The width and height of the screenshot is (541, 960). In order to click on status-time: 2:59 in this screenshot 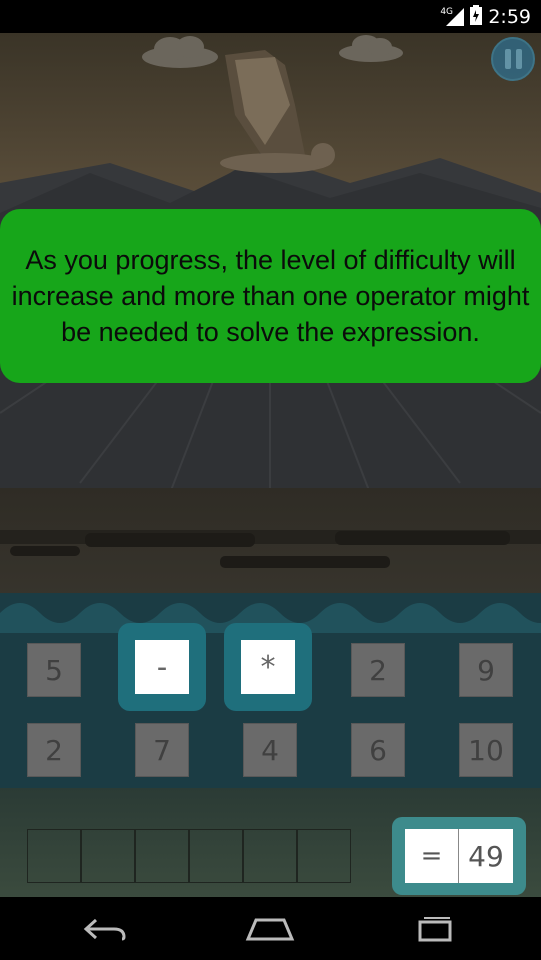, I will do `click(509, 16)`.